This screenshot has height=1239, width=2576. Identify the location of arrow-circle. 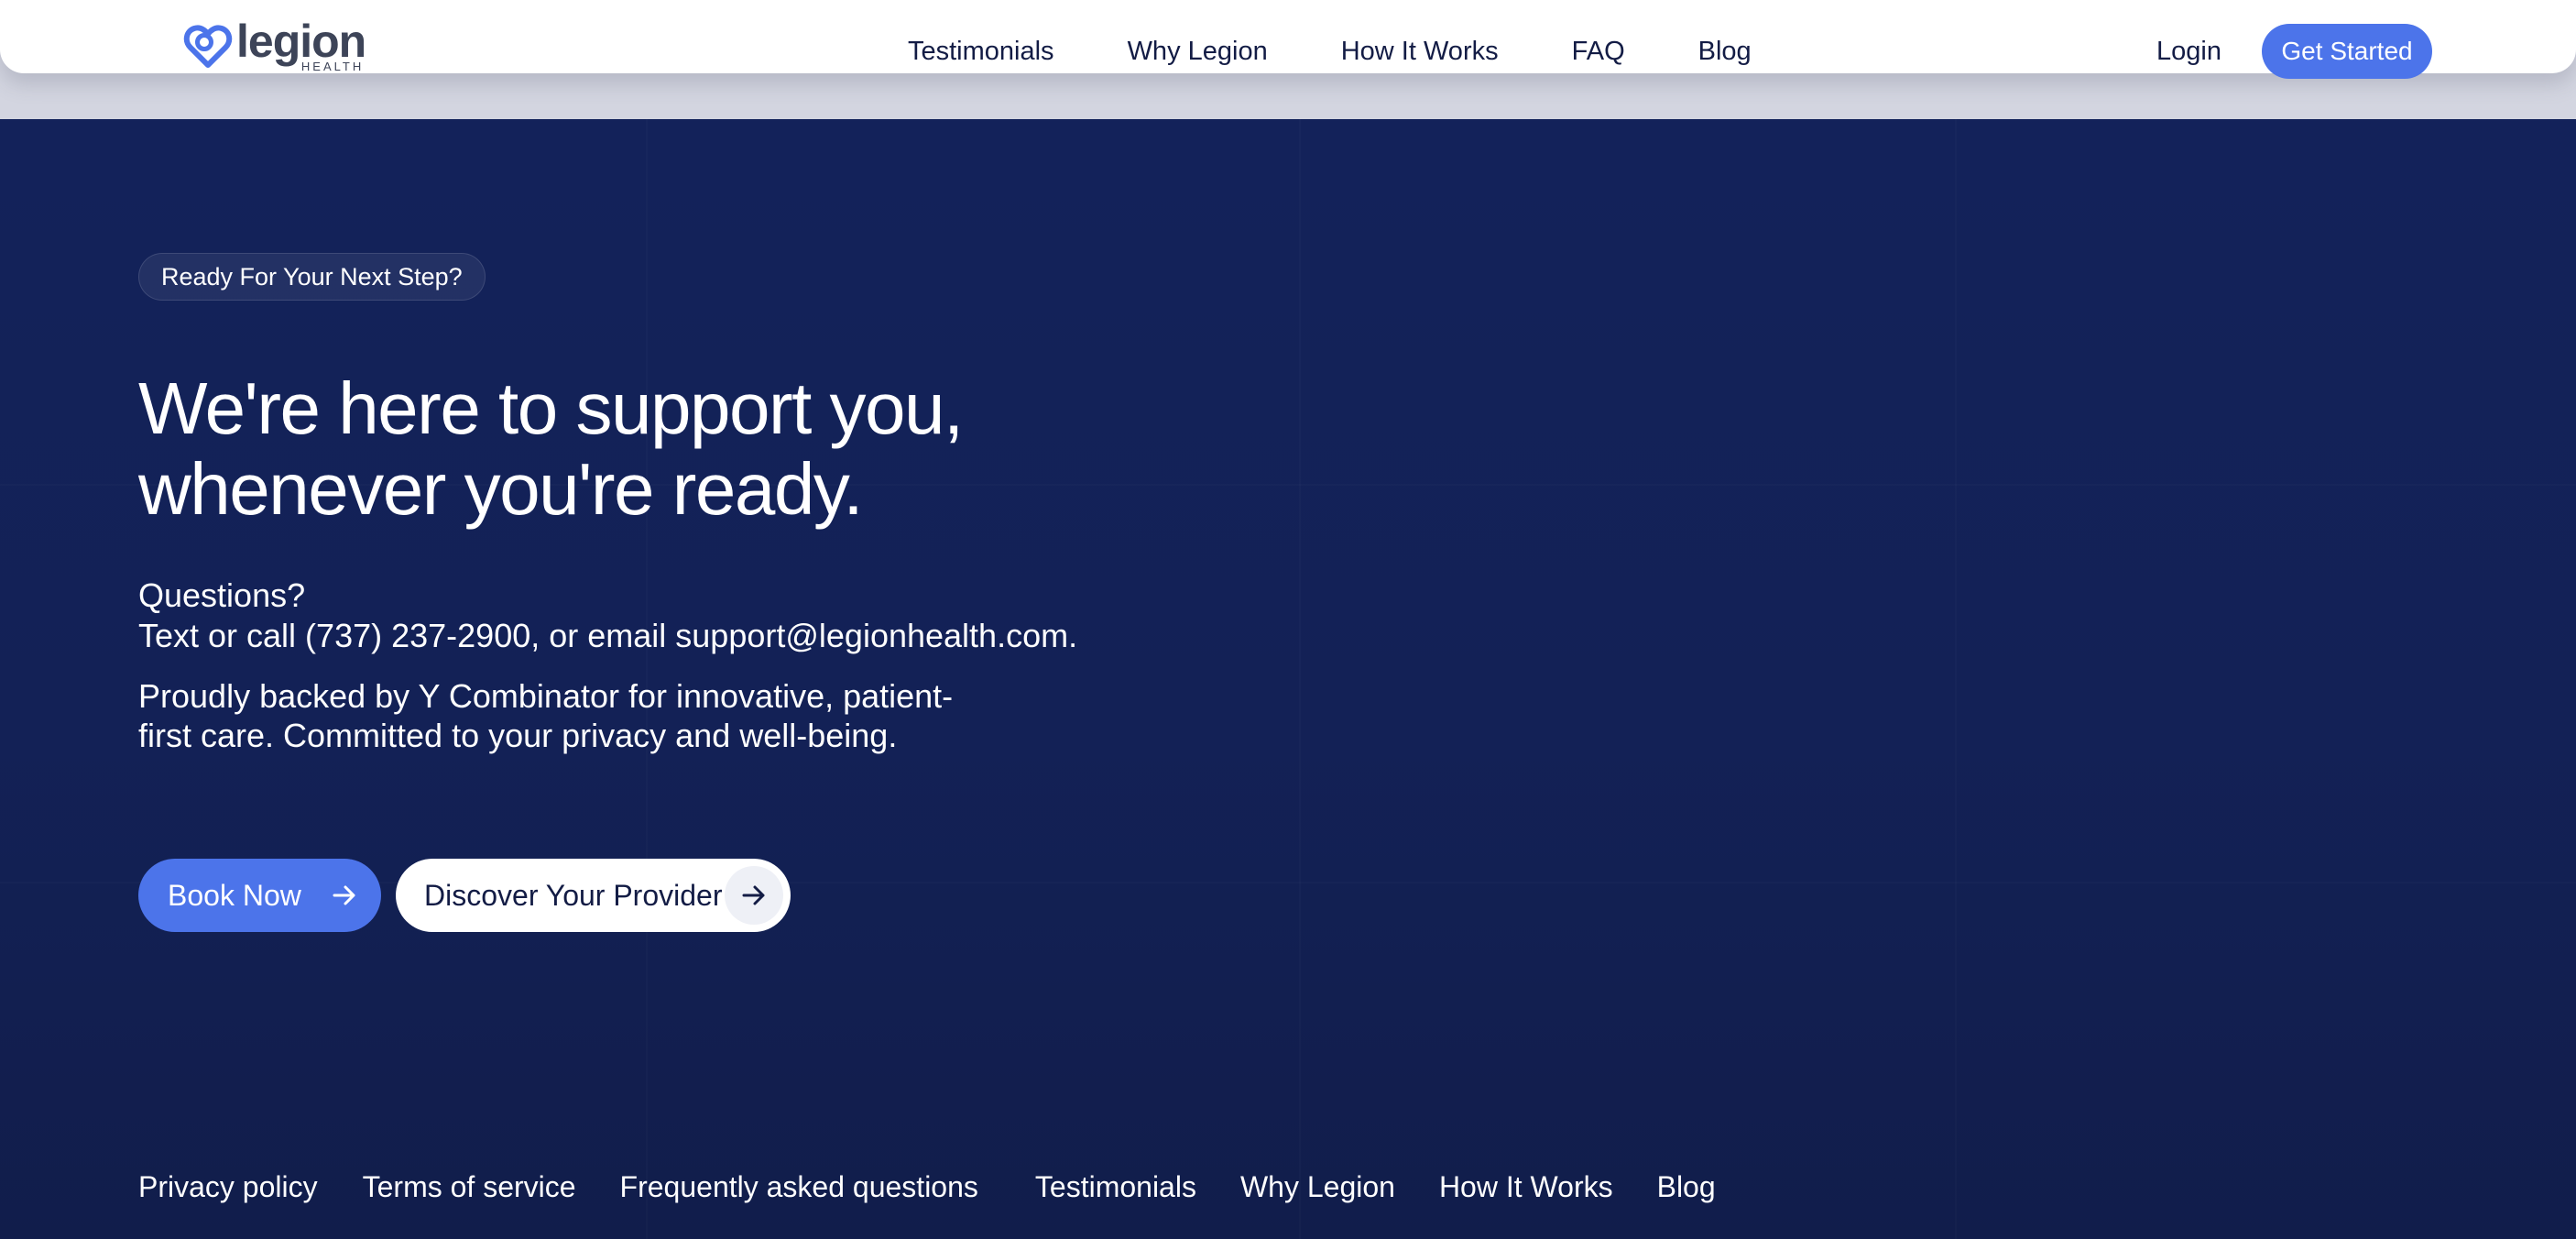
(754, 895).